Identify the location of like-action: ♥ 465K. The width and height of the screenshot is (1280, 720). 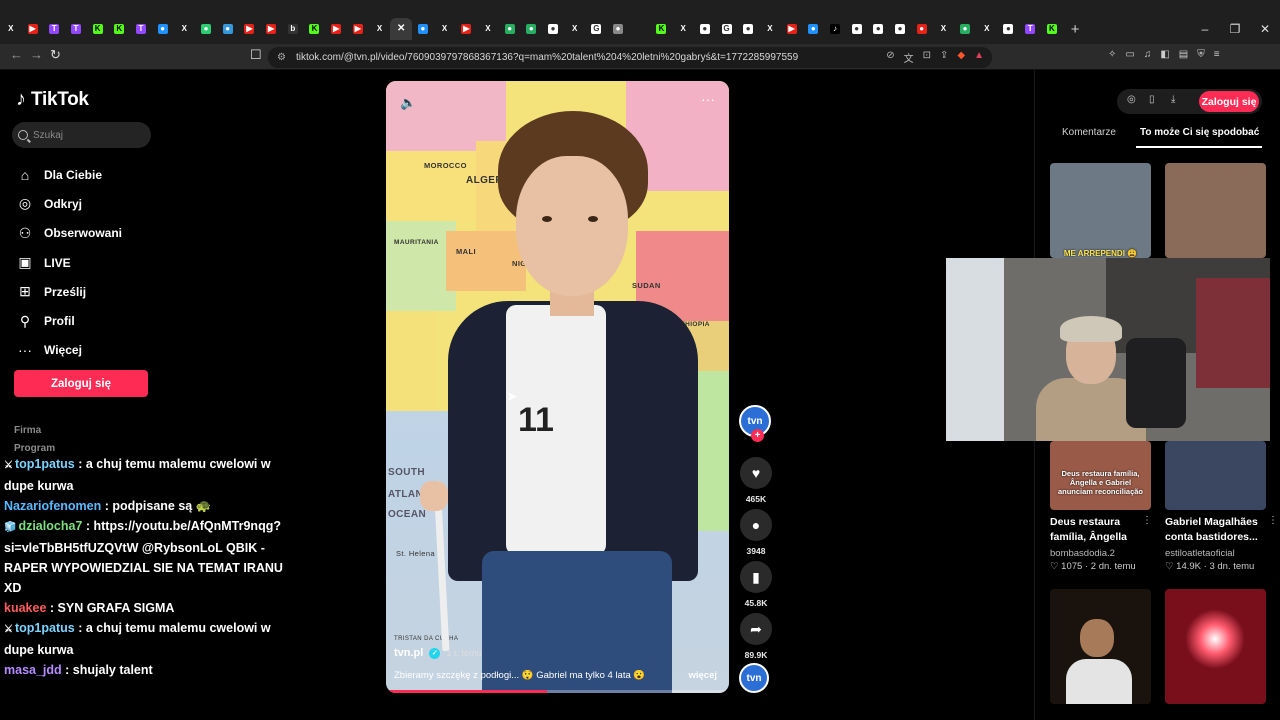
(756, 480).